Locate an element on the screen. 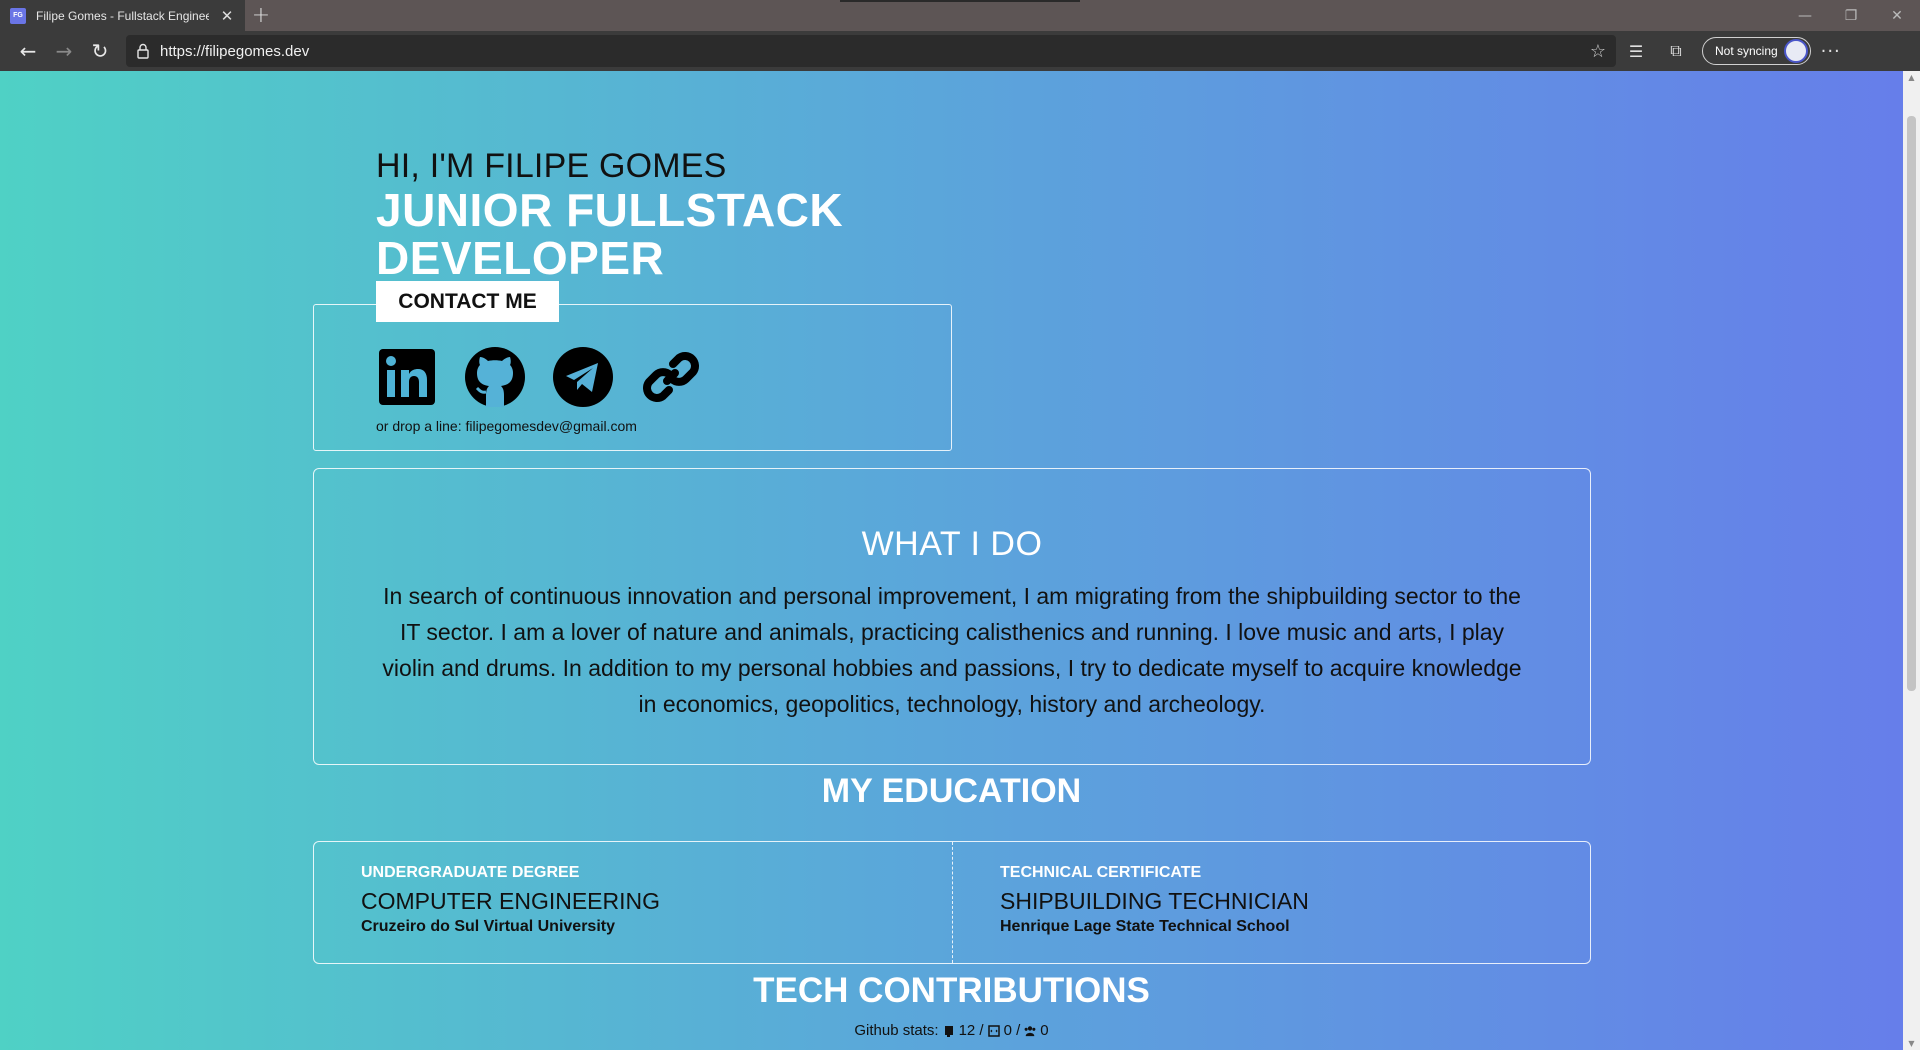  sync-label: Not syncing is located at coordinates (1746, 51).